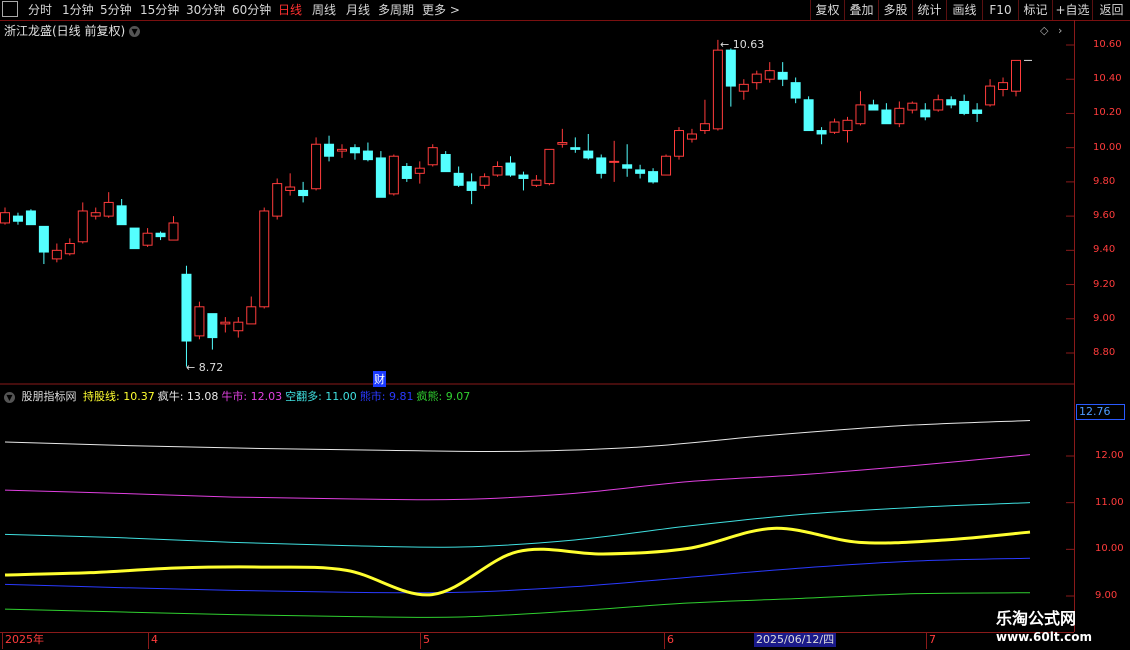 The width and height of the screenshot is (1130, 650). What do you see at coordinates (119, 396) in the screenshot?
I see `indicator-legend-item: 持股线: 10.37` at bounding box center [119, 396].